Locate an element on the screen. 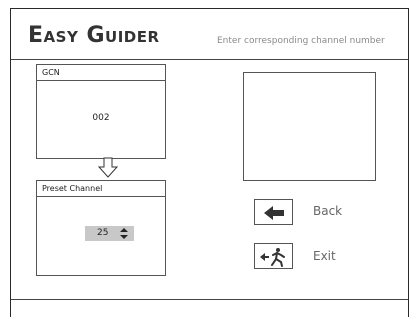 The width and height of the screenshot is (418, 317). arrow-down-icon is located at coordinates (108, 167).